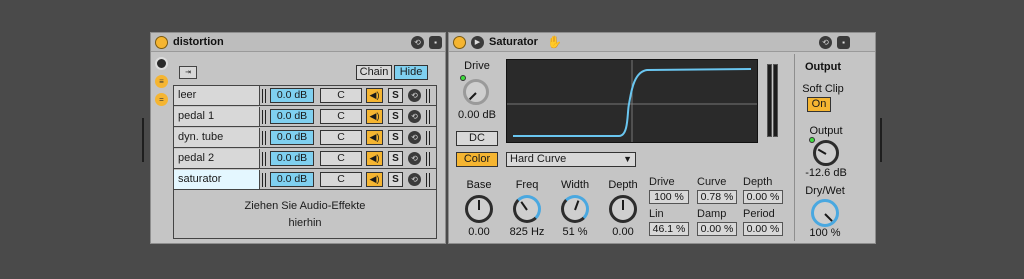 The width and height of the screenshot is (1024, 279). I want to click on color-button: Color, so click(477, 159).